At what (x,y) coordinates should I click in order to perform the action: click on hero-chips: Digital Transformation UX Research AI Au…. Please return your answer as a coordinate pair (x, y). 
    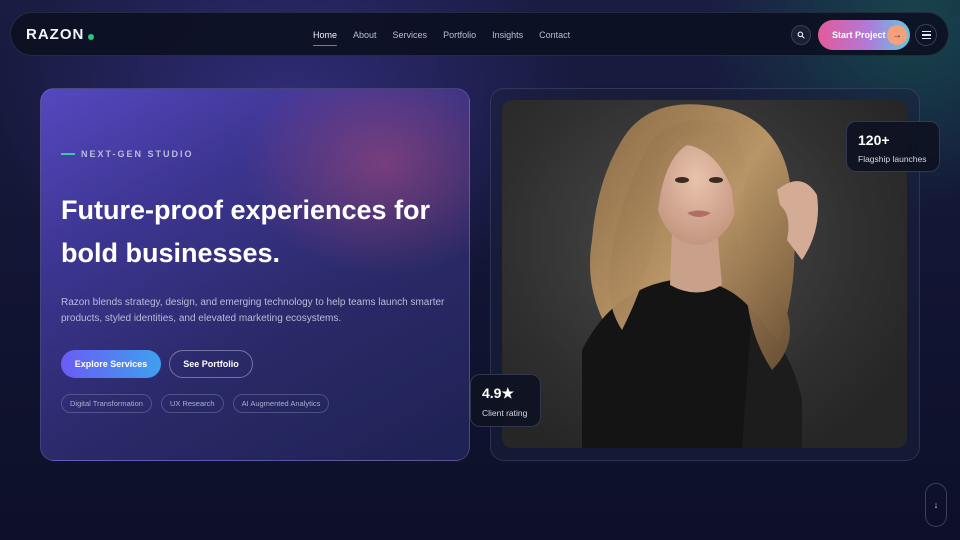
    Looking at the image, I should click on (195, 403).